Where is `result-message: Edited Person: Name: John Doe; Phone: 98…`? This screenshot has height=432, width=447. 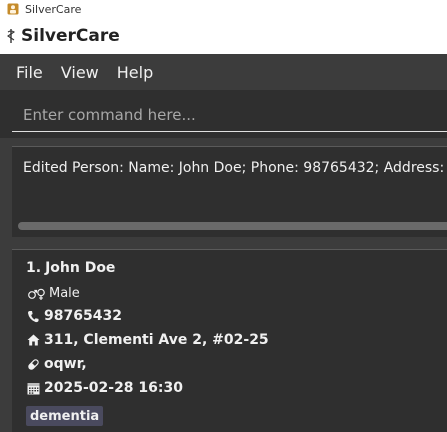 result-message: Edited Person: Name: John Doe; Phone: 98… is located at coordinates (235, 168).